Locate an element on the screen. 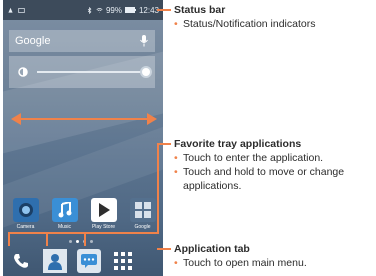 The height and width of the screenshot is (276, 376). bluetooth-icon is located at coordinates (89, 10).